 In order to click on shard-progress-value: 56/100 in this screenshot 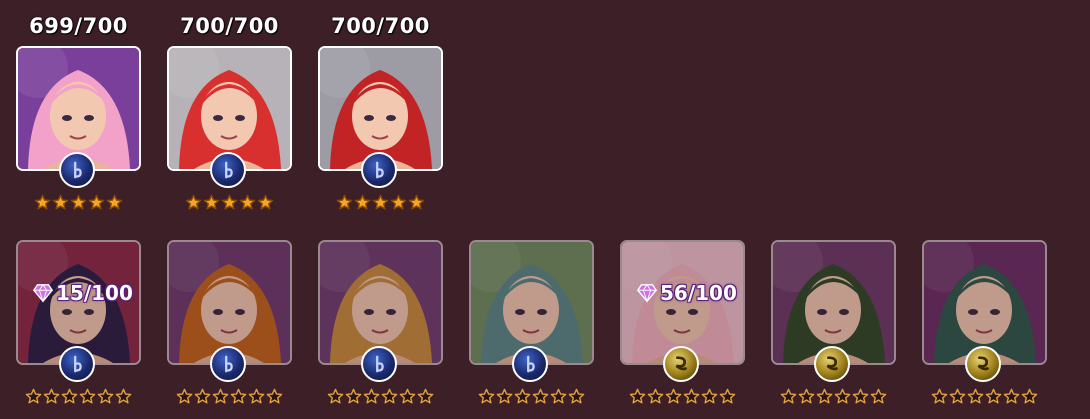, I will do `click(698, 293)`.